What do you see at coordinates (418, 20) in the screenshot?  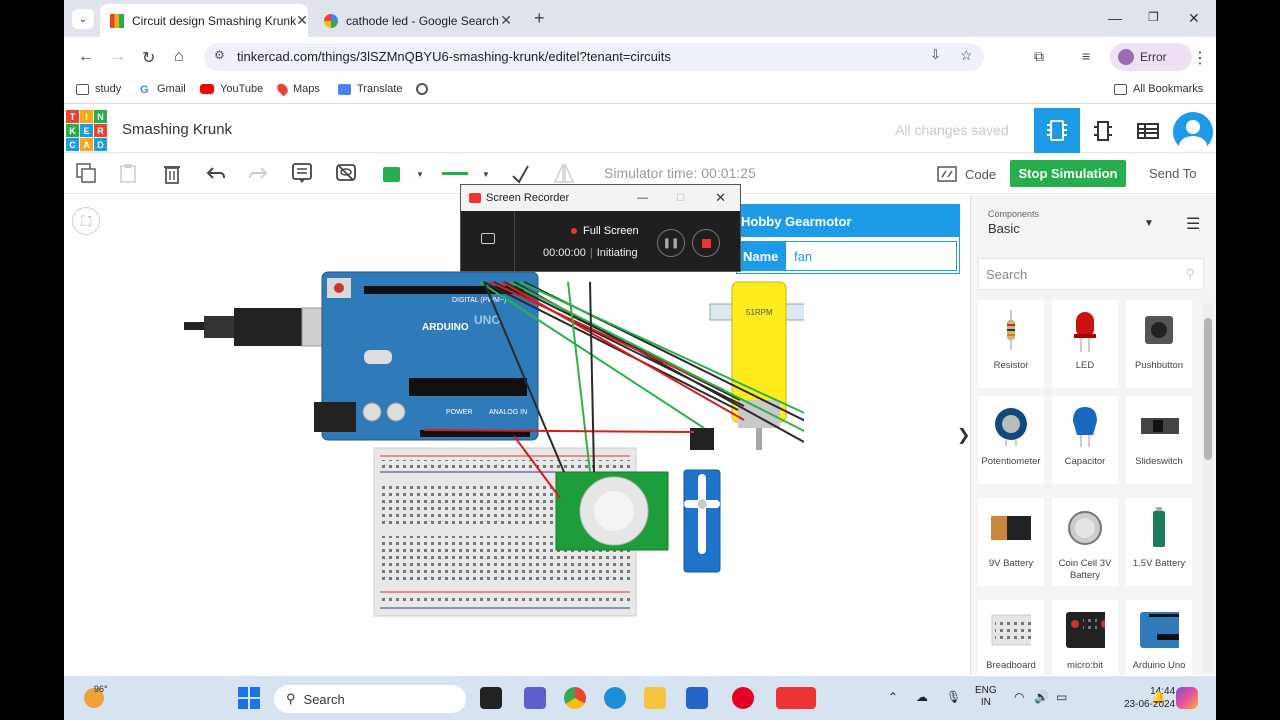 I see `tab-google-search: cathode led - Google Search ✕` at bounding box center [418, 20].